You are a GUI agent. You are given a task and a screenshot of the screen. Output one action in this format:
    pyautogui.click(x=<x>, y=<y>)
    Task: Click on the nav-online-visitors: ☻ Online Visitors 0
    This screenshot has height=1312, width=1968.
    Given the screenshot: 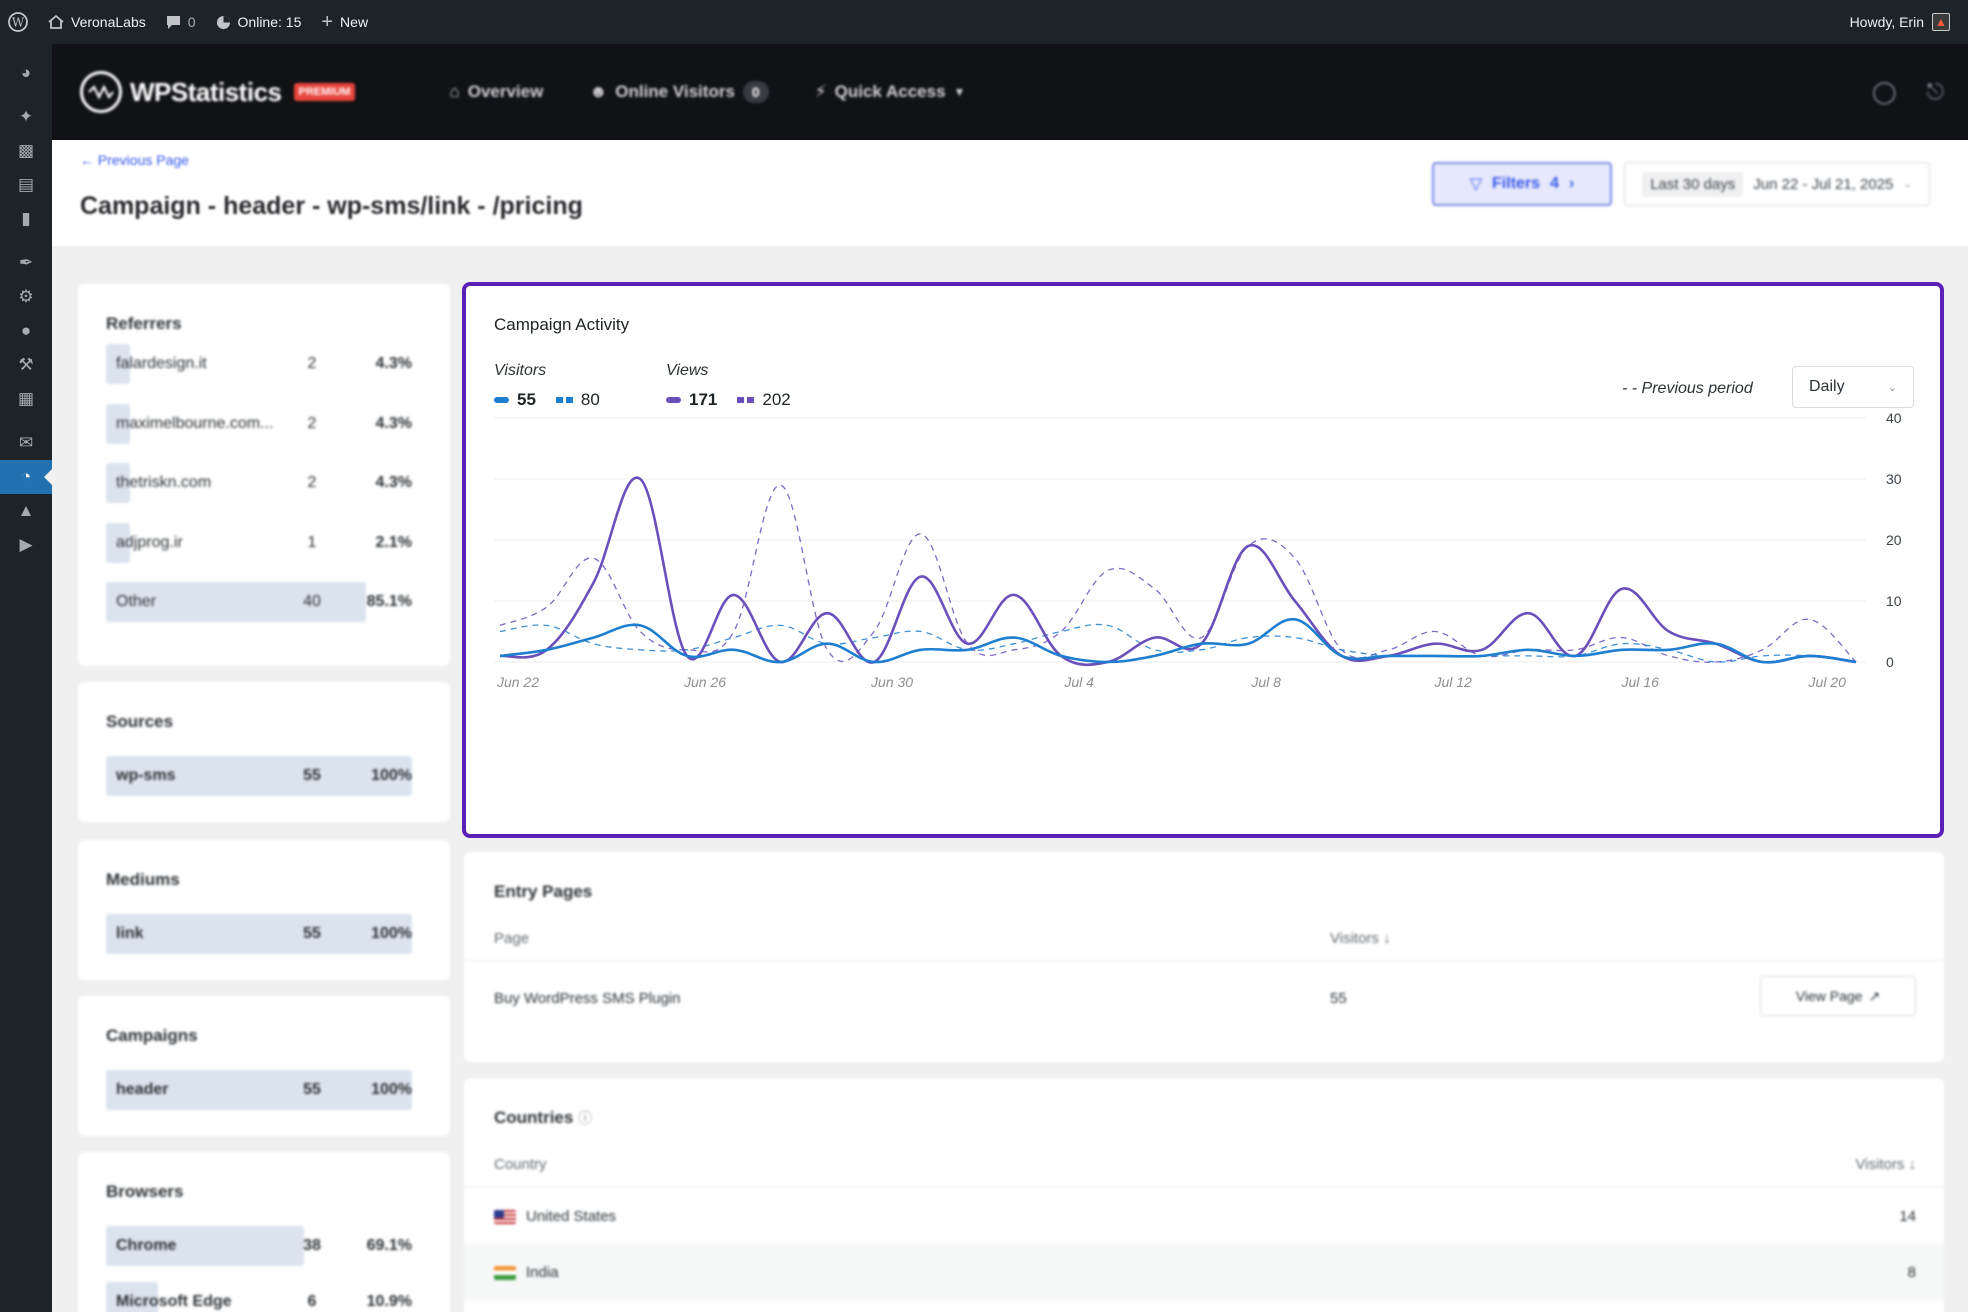 What is the action you would take?
    pyautogui.click(x=679, y=92)
    